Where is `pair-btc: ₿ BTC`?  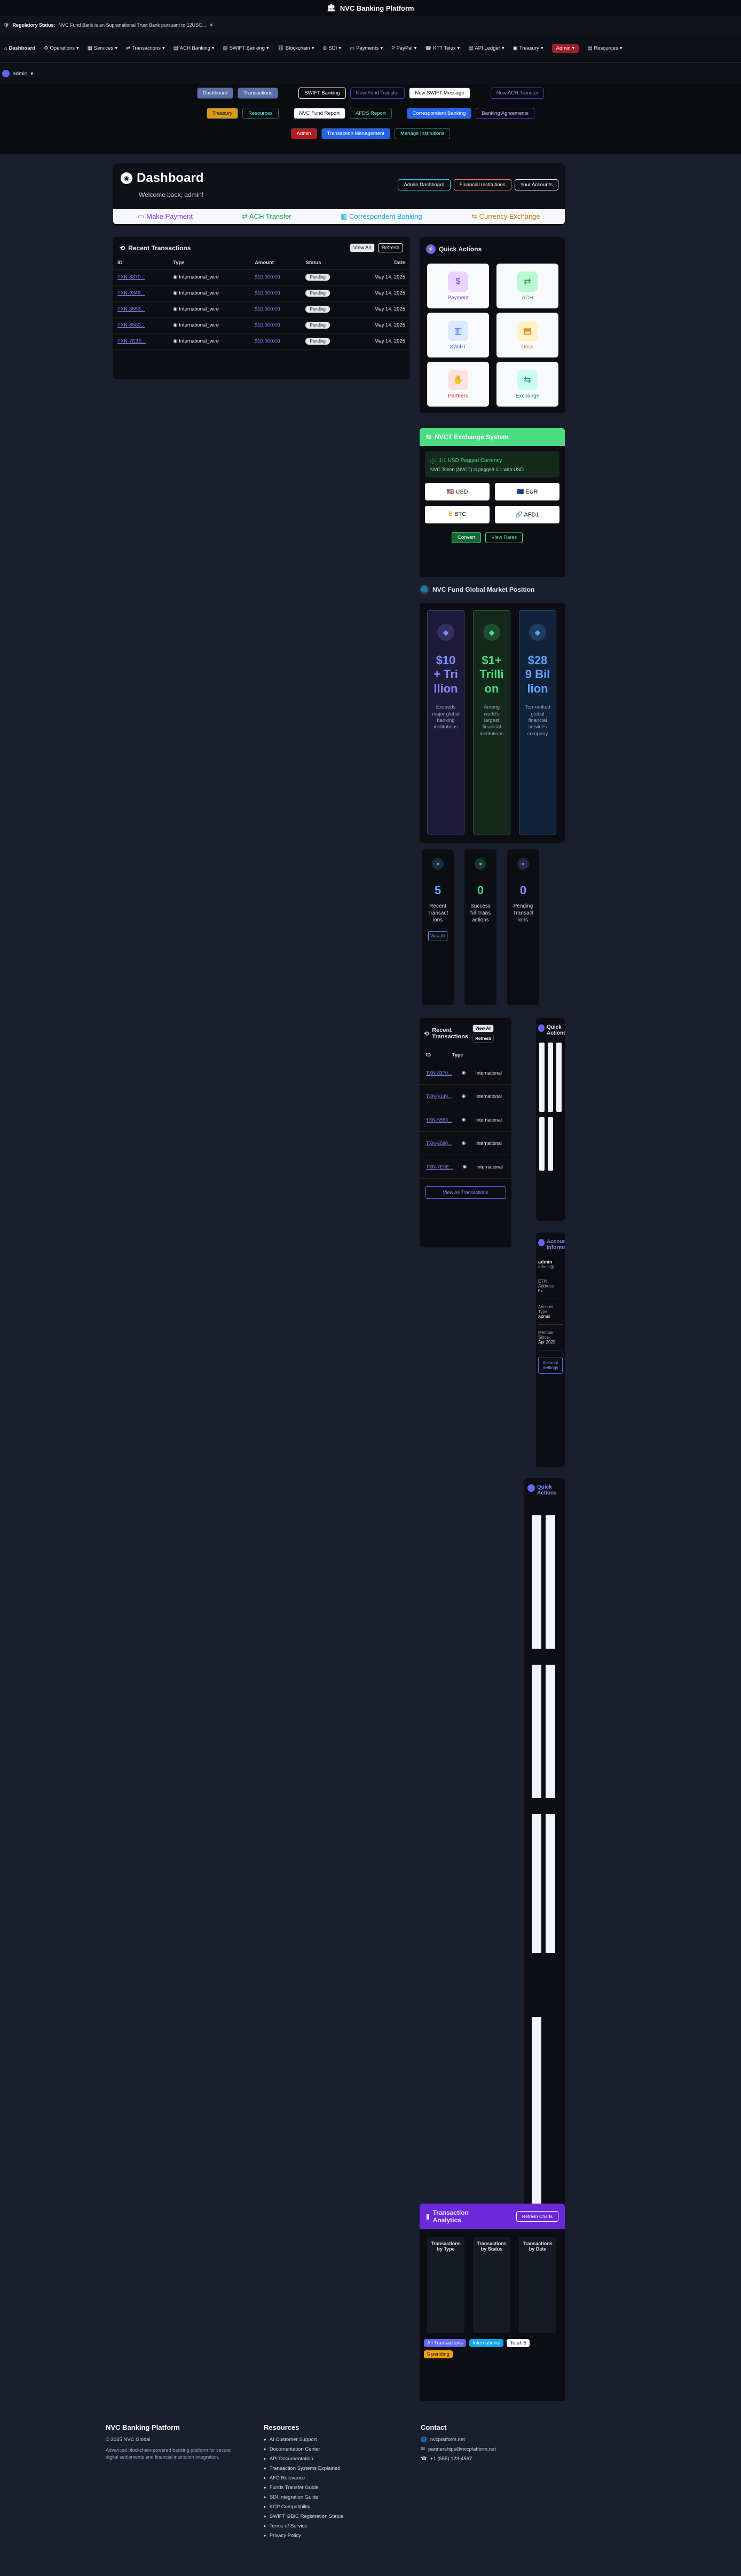
pair-btc: ₿ BTC is located at coordinates (457, 514).